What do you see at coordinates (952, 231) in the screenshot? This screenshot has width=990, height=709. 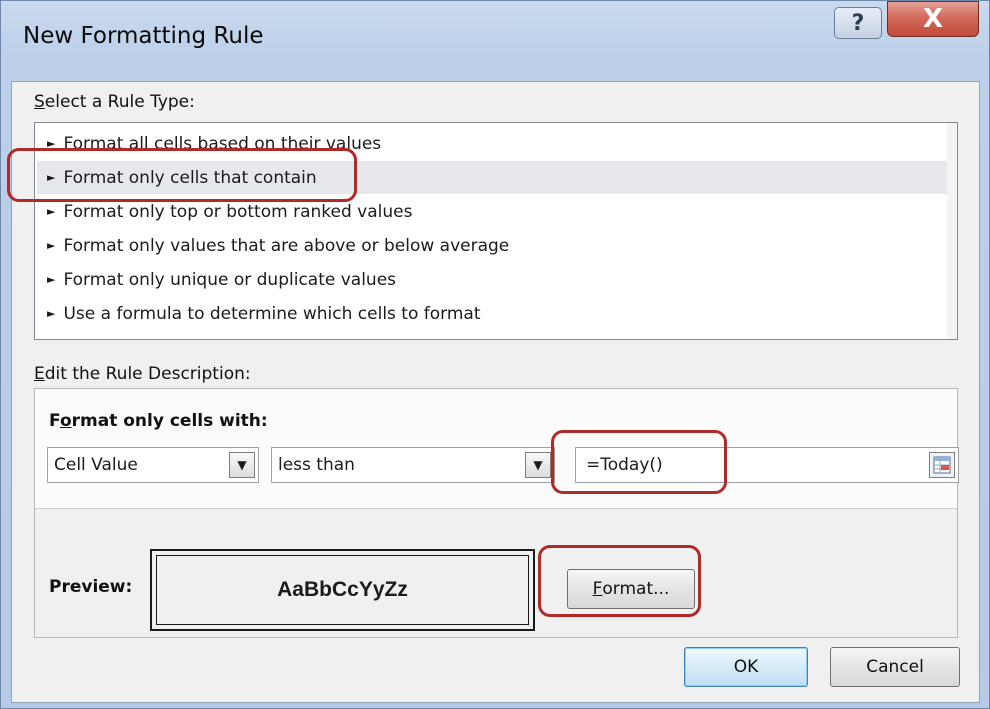 I see `list-scrollbar` at bounding box center [952, 231].